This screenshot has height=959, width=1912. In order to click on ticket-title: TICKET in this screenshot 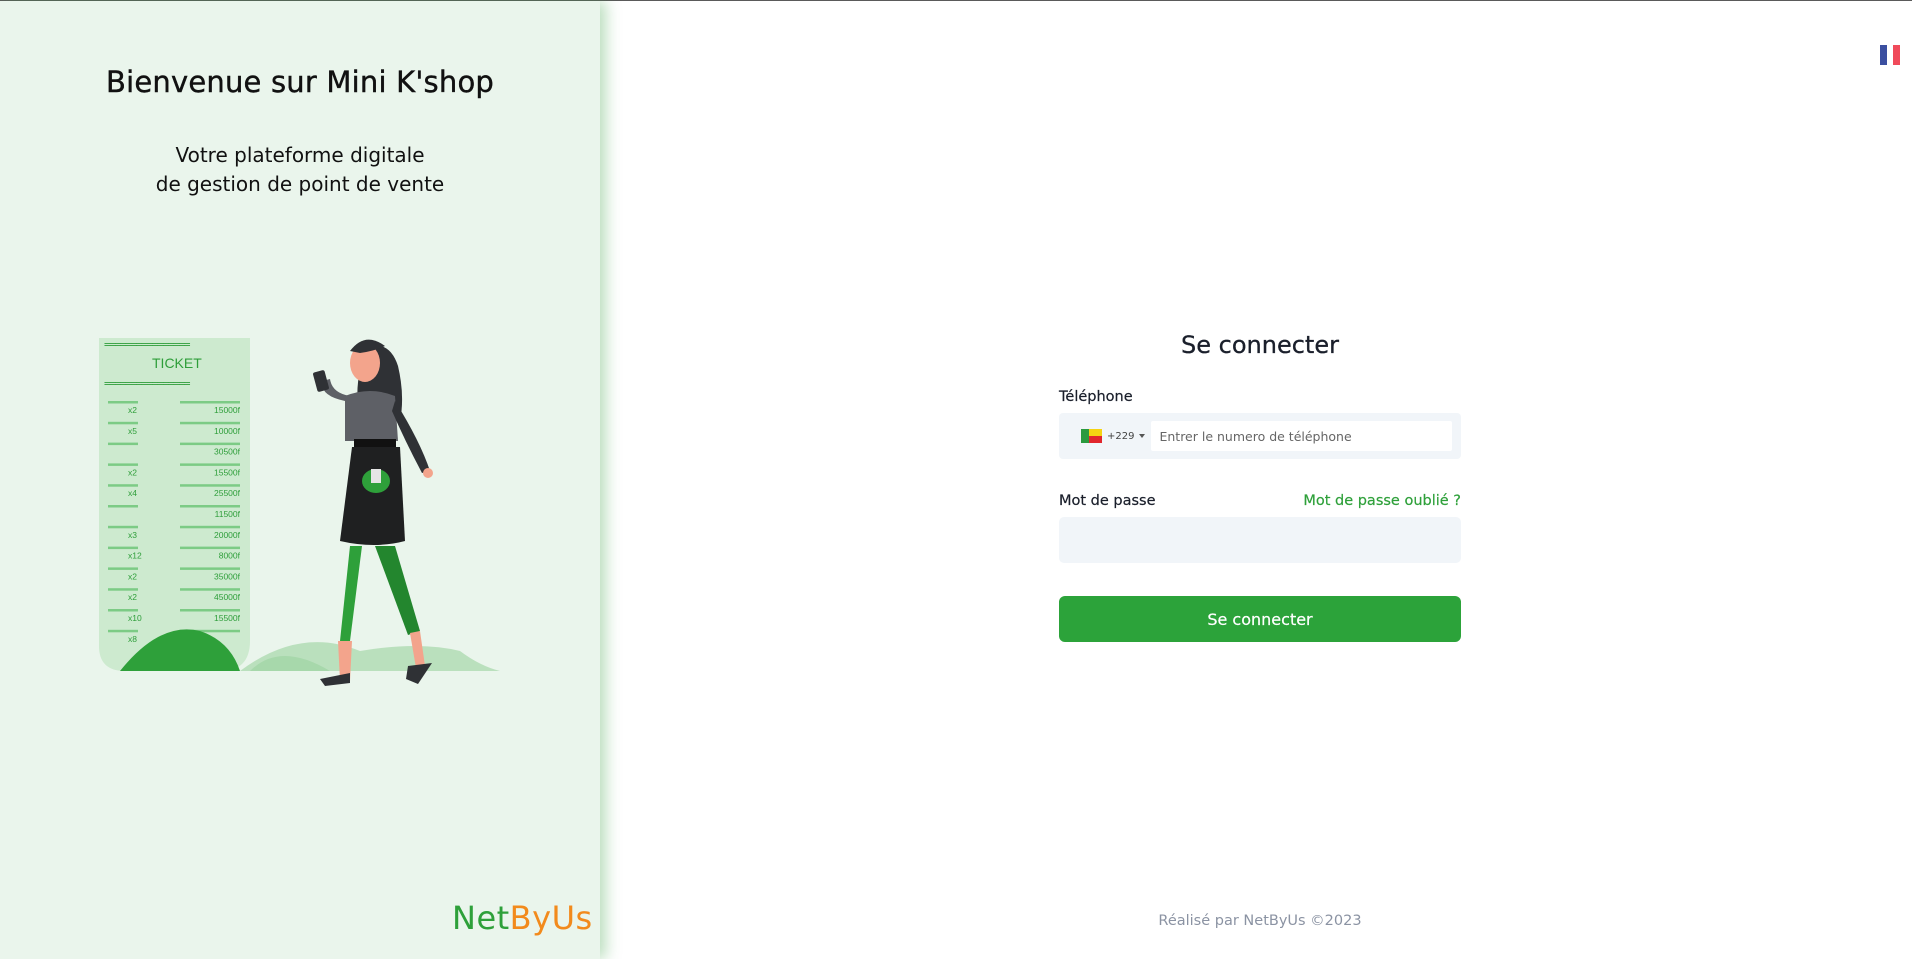, I will do `click(177, 363)`.